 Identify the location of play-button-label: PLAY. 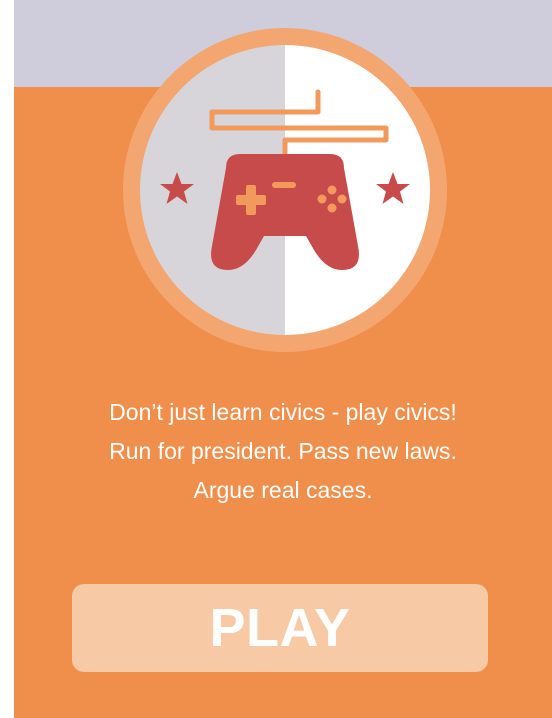
(280, 628).